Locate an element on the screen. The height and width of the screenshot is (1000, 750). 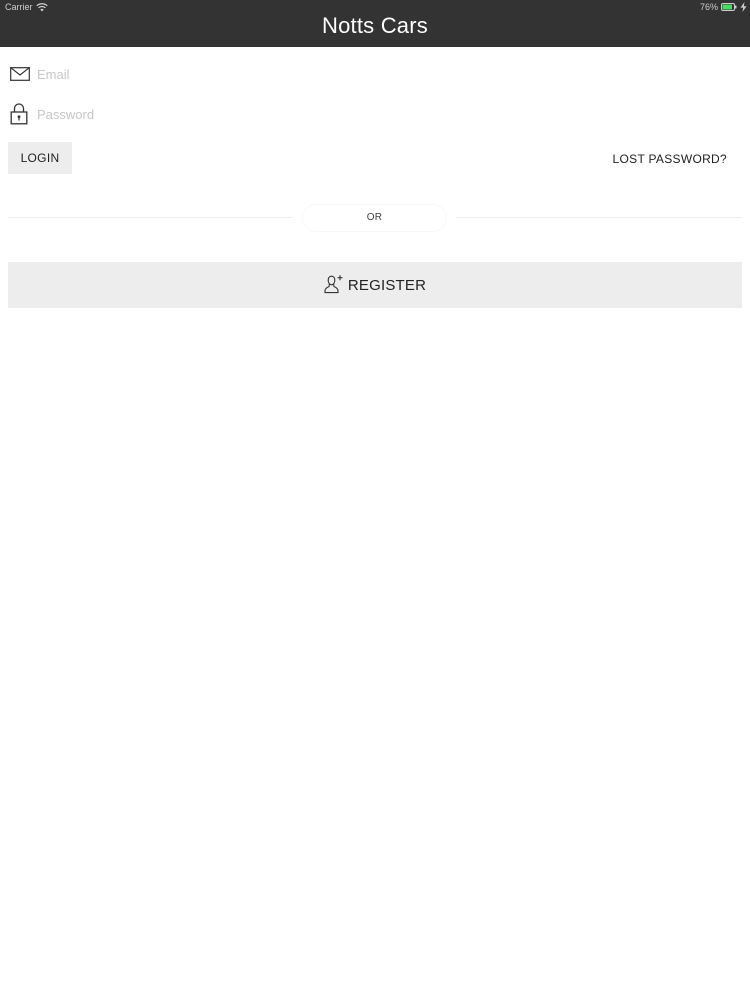
wifi-icon is located at coordinates (42, 7).